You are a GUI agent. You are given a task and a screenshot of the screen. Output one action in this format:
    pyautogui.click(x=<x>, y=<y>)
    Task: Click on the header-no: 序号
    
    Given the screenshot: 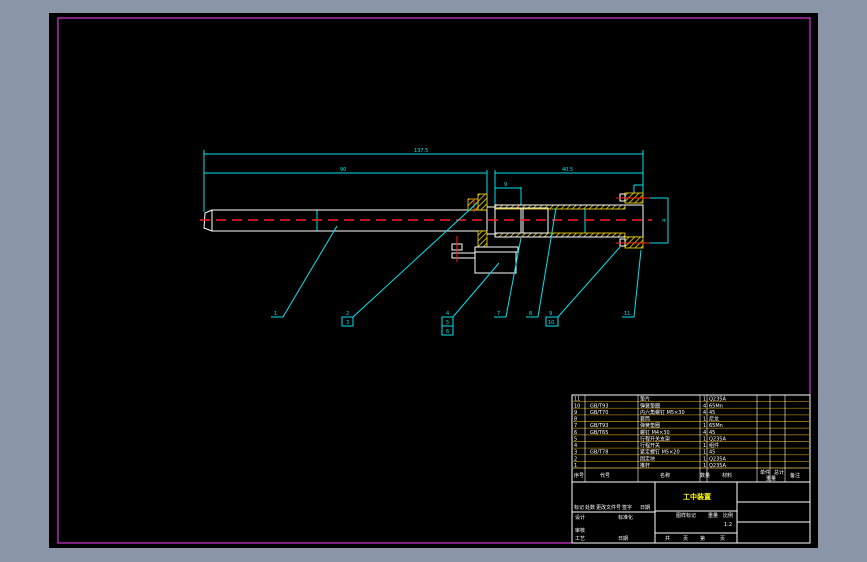 What is the action you would take?
    pyautogui.click(x=579, y=475)
    